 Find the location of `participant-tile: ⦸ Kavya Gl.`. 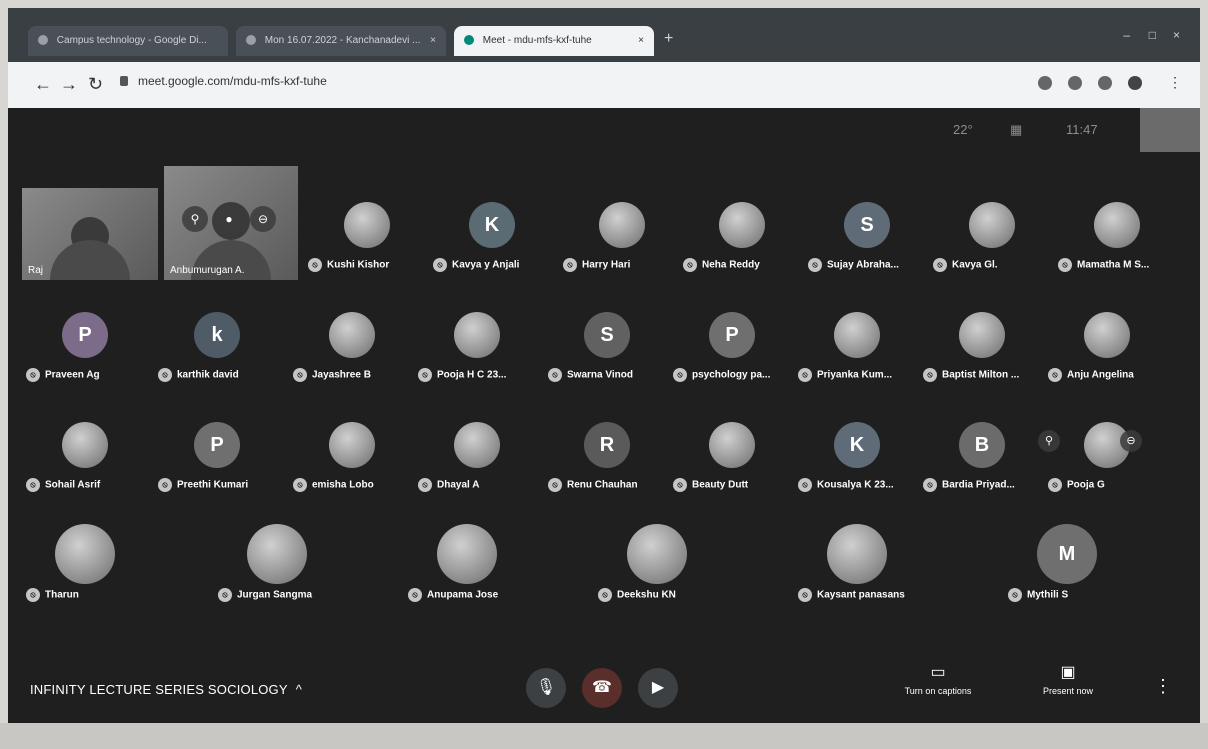

participant-tile: ⦸ Kavya Gl. is located at coordinates (992, 245).